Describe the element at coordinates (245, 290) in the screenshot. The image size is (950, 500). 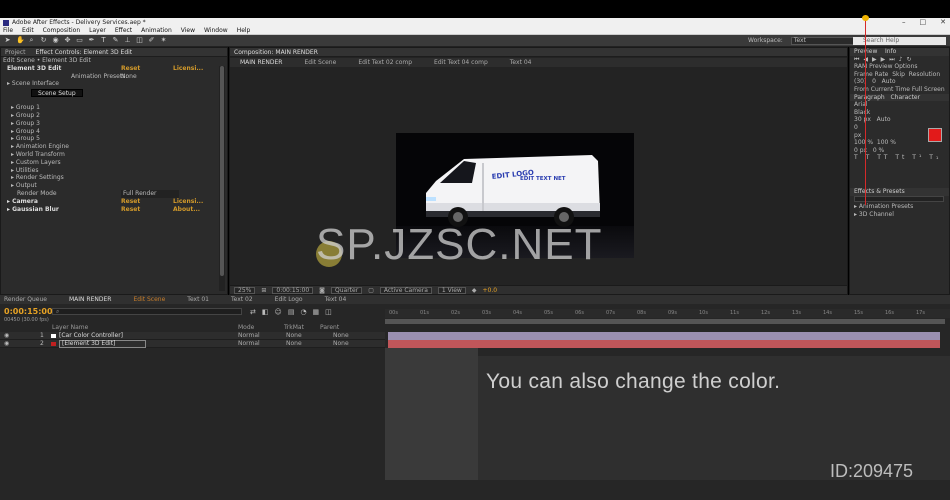
I see `zoom-select: 25%` at that location.